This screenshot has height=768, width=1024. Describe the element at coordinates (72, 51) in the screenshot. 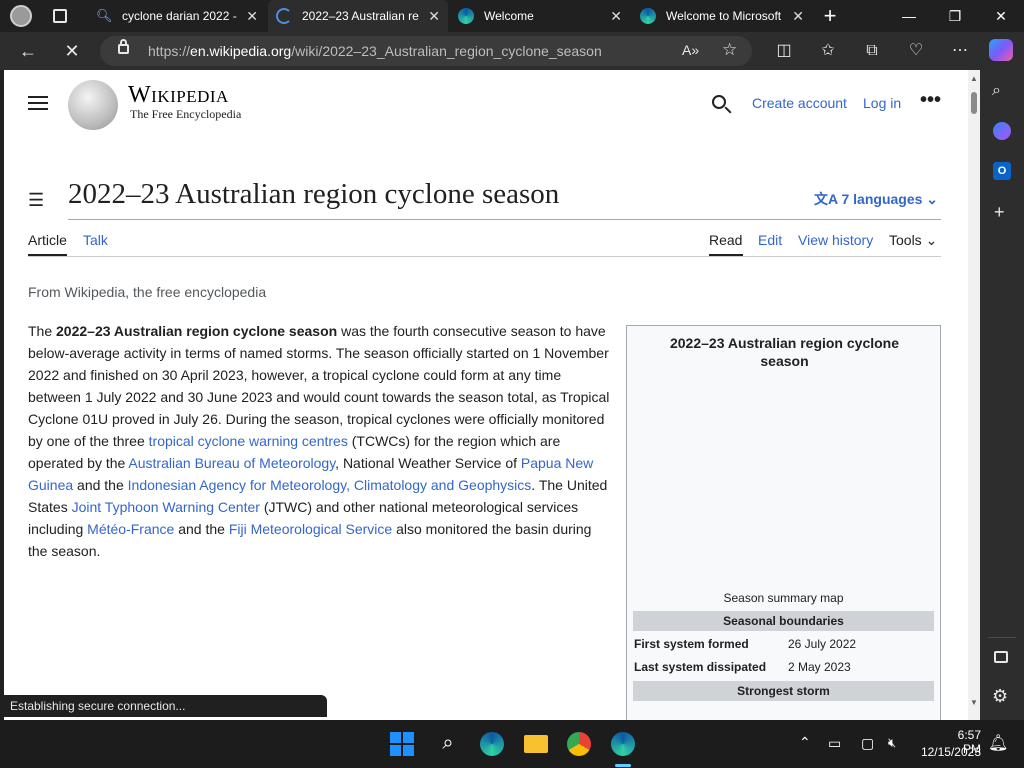

I see `stop-loading-icon: ✕` at that location.